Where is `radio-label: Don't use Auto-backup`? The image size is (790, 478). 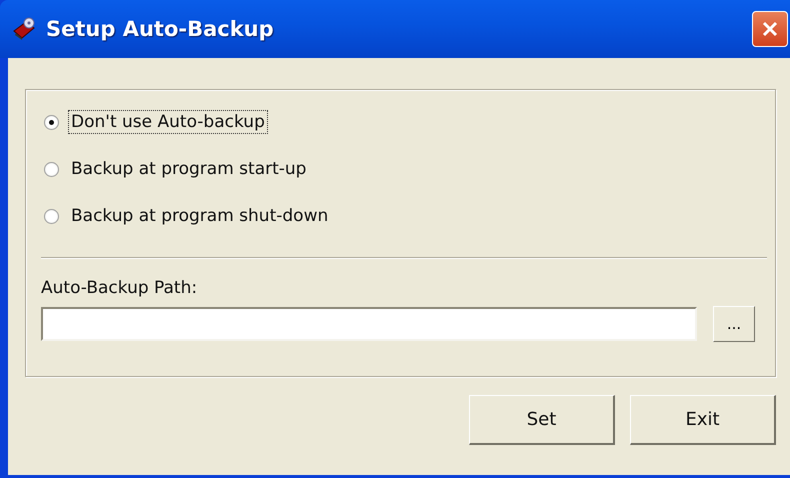 radio-label: Don't use Auto-backup is located at coordinates (168, 122).